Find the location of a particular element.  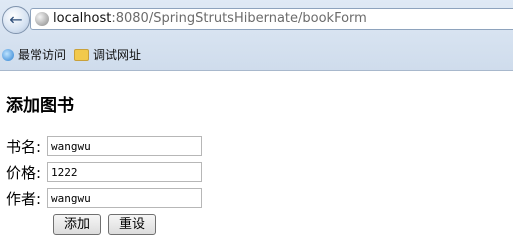

field-label-price: 价格: is located at coordinates (24, 172).